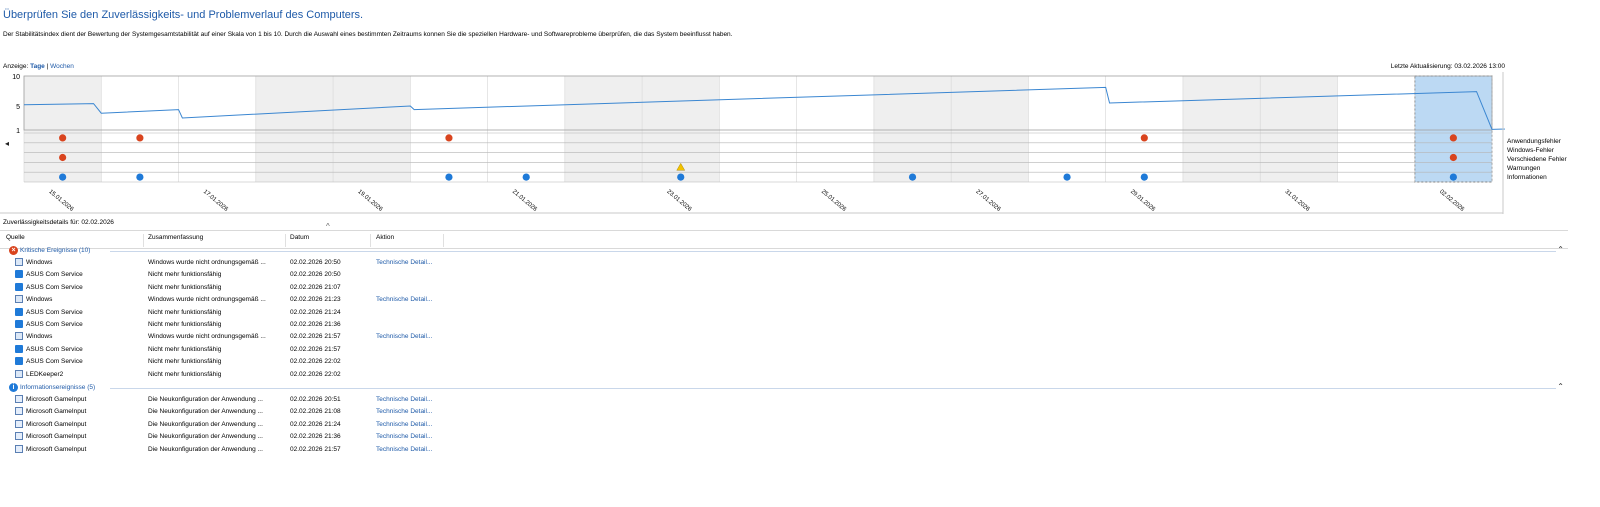  I want to click on legend-warnings: Warnungen, so click(1524, 168).